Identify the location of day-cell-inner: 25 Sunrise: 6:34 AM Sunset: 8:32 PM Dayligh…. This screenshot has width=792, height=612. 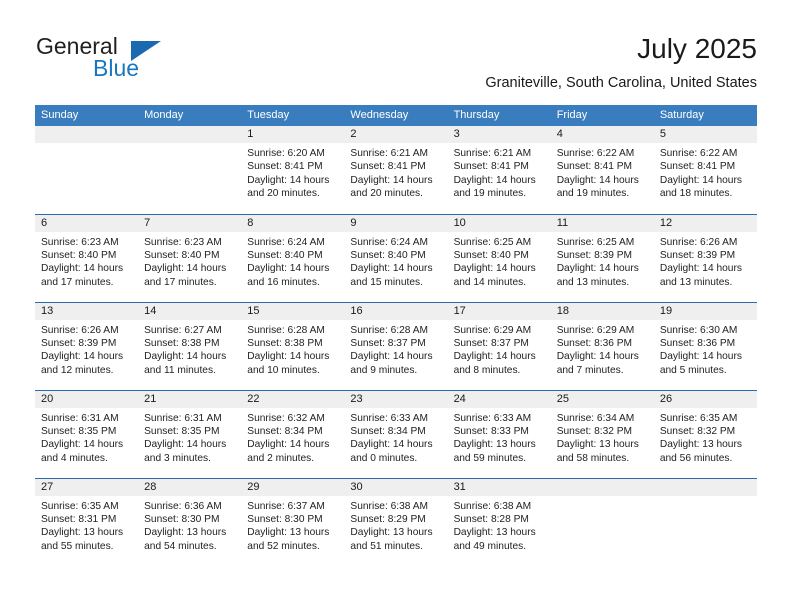
(602, 434).